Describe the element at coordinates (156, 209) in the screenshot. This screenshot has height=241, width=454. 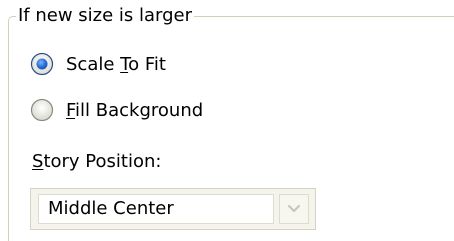
I see `story-position-value: Middle Center` at that location.